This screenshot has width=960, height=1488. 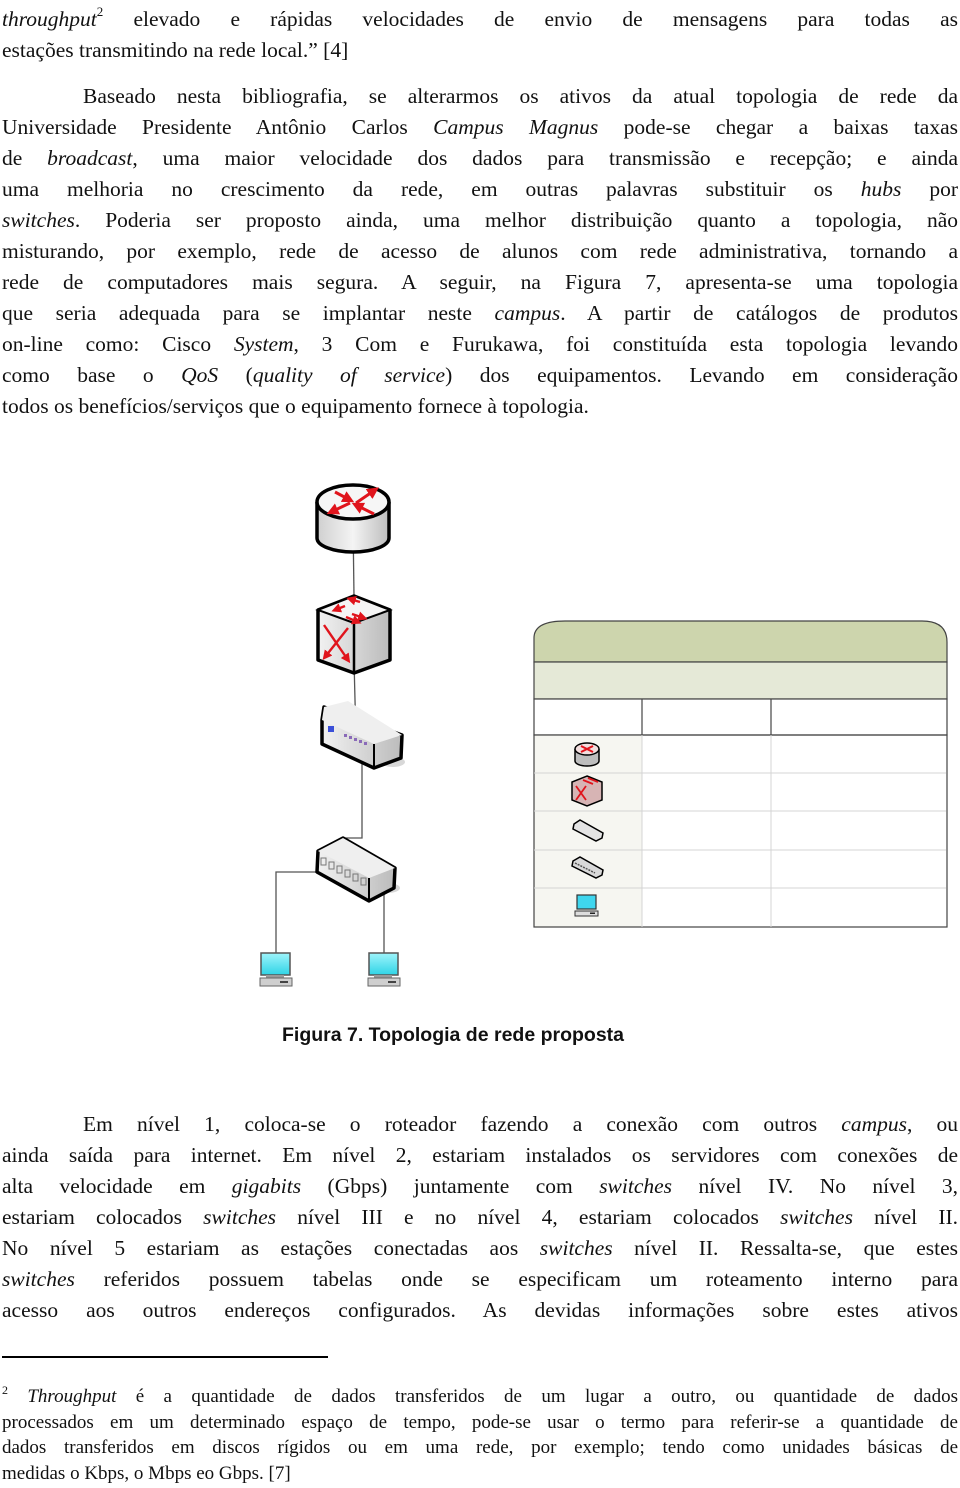 I want to click on legend-router-icon, so click(x=587, y=754).